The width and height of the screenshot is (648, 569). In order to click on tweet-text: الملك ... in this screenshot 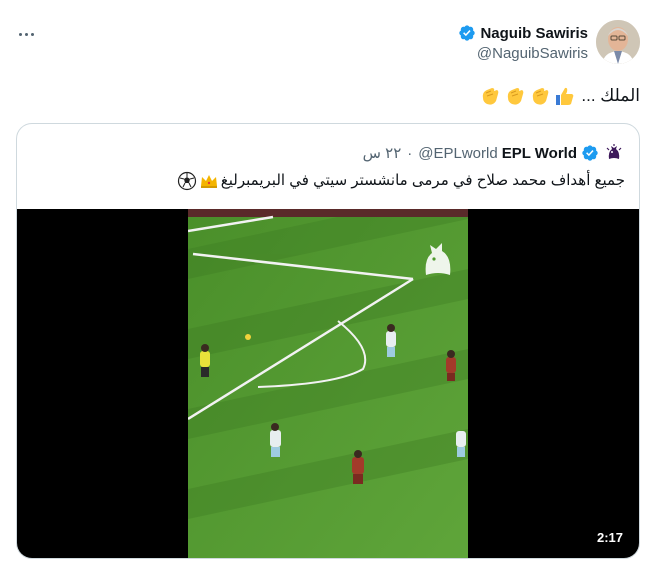, I will do `click(559, 96)`.